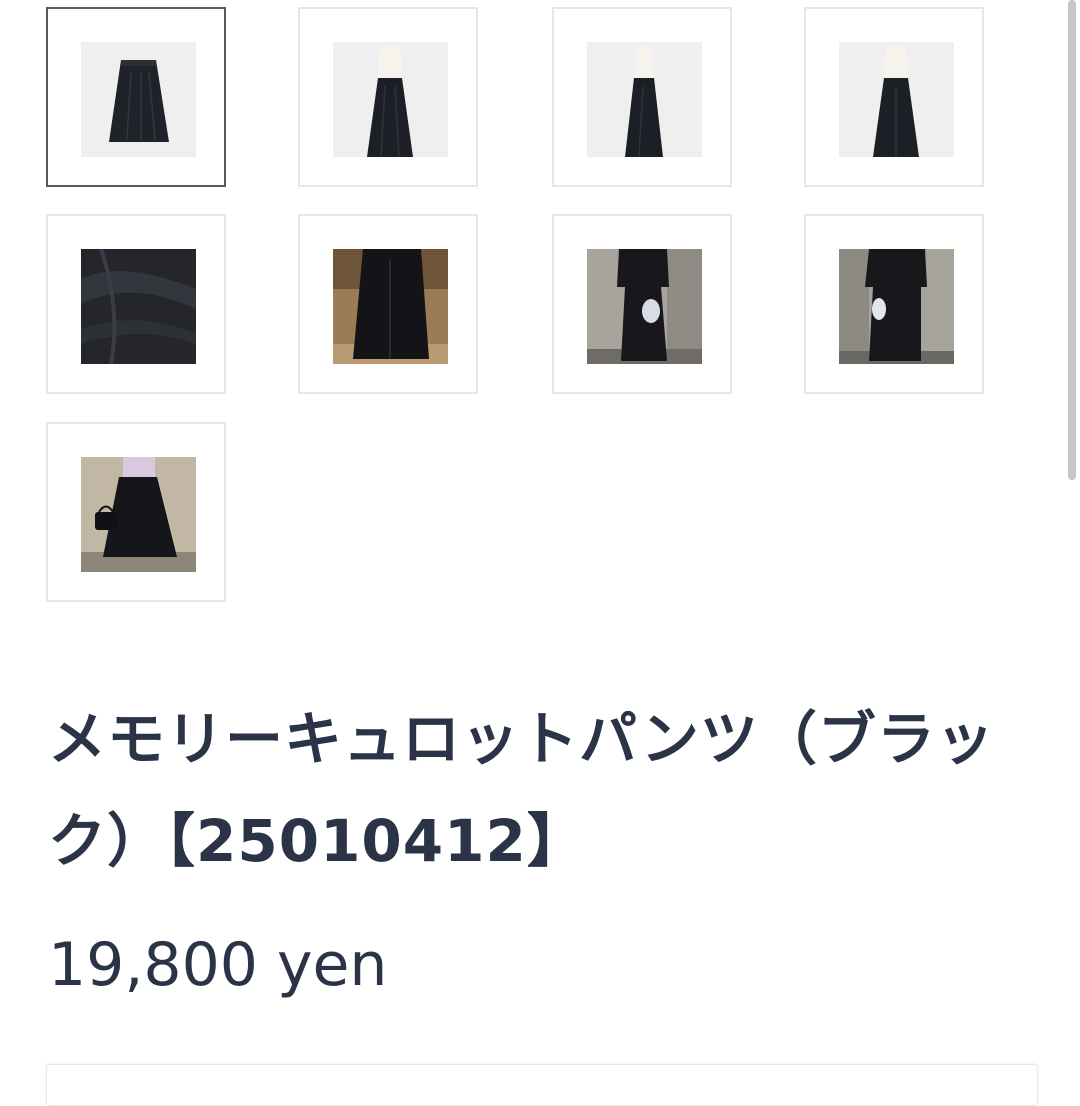 This screenshot has width=1080, height=1106. I want to click on model-with-handbag-photo, so click(138, 514).